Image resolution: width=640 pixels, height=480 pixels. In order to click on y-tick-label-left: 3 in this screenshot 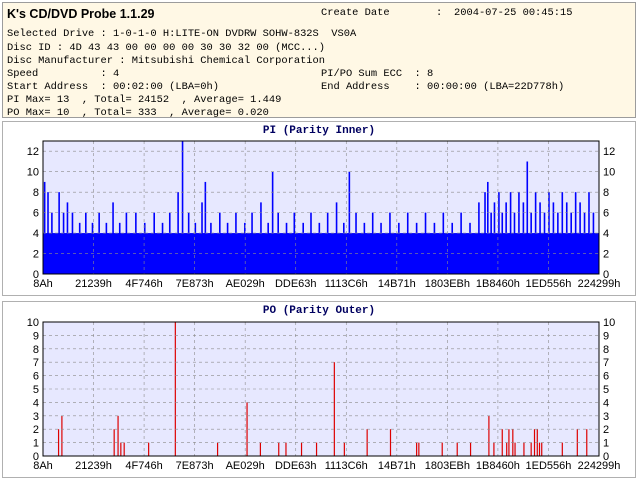, I will do `click(36, 417)`.